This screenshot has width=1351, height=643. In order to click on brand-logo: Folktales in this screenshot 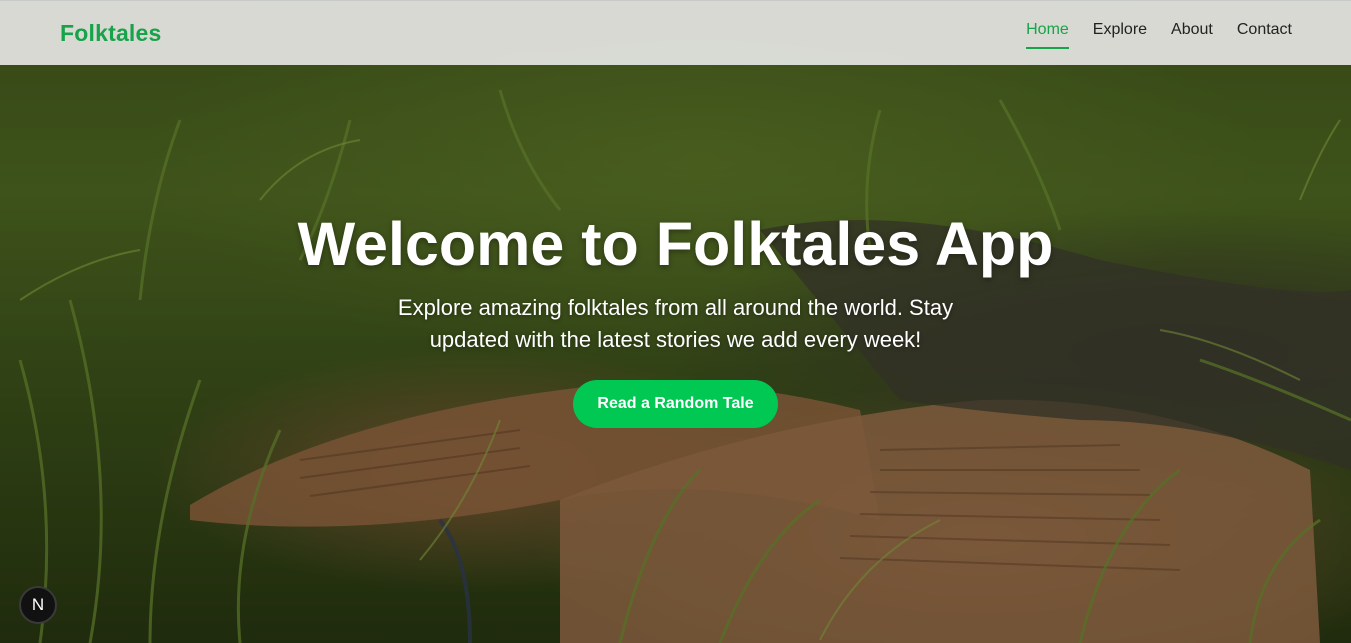, I will do `click(111, 33)`.